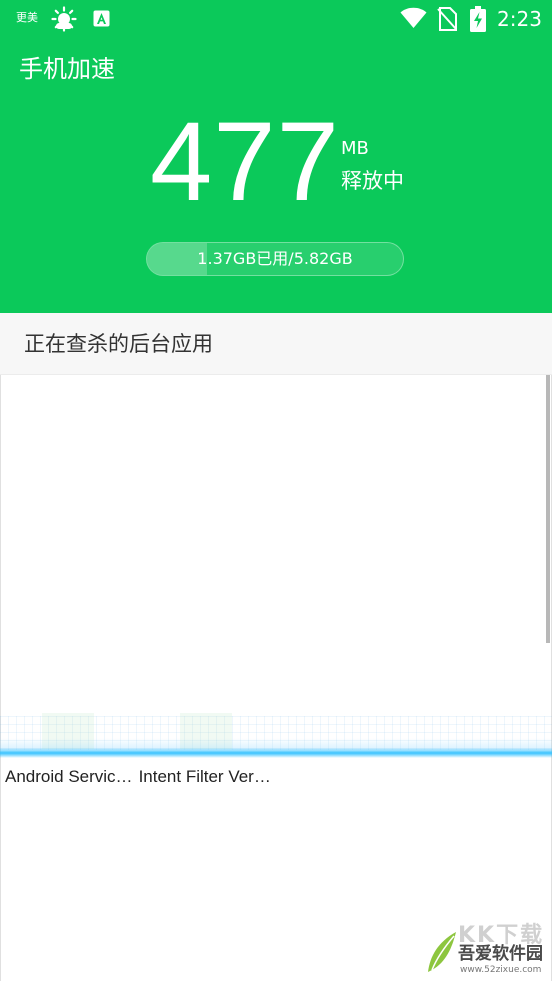  I want to click on memory-usage-text: 1.37GB已用/5.82GB, so click(275, 258).